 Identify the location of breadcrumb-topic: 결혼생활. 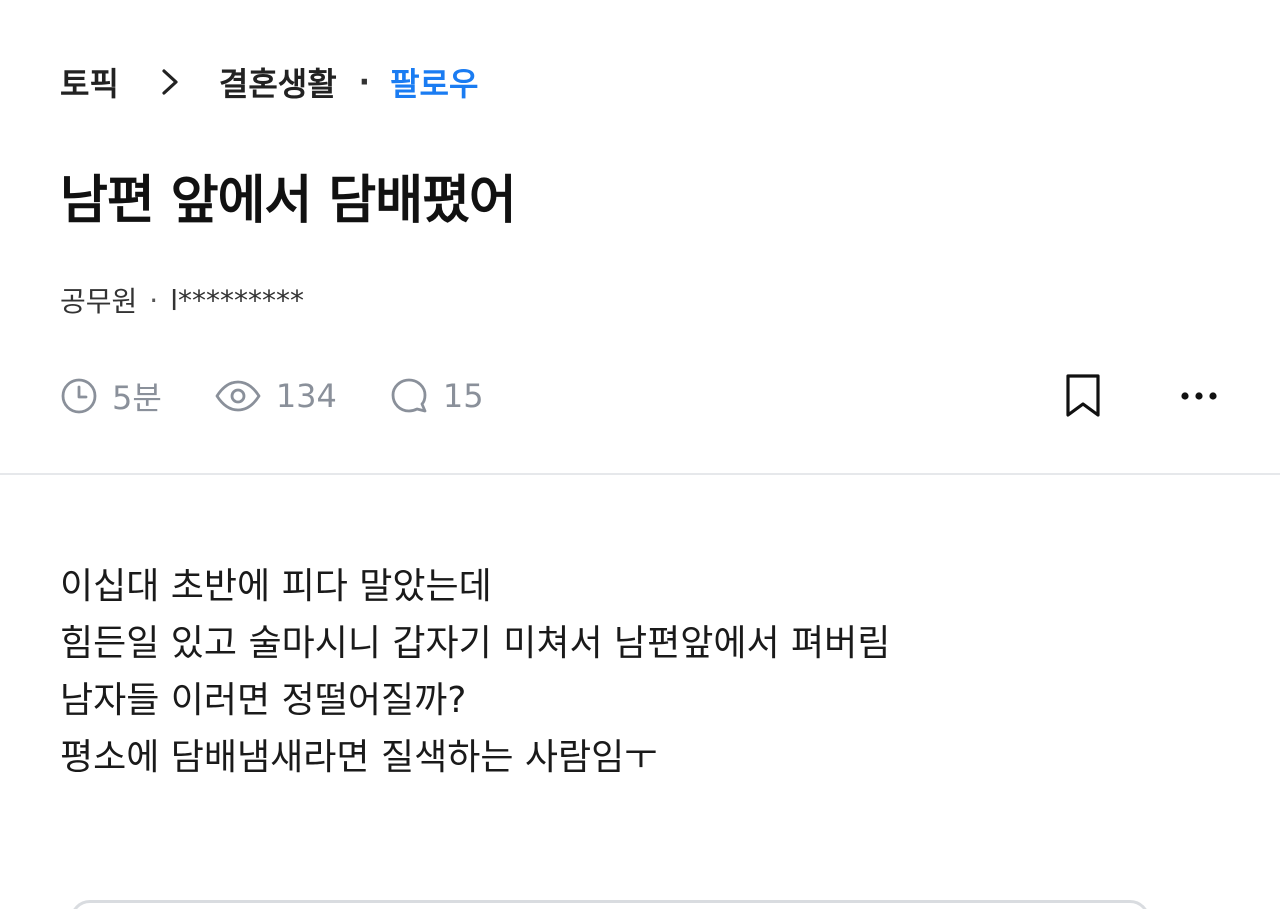
(278, 82).